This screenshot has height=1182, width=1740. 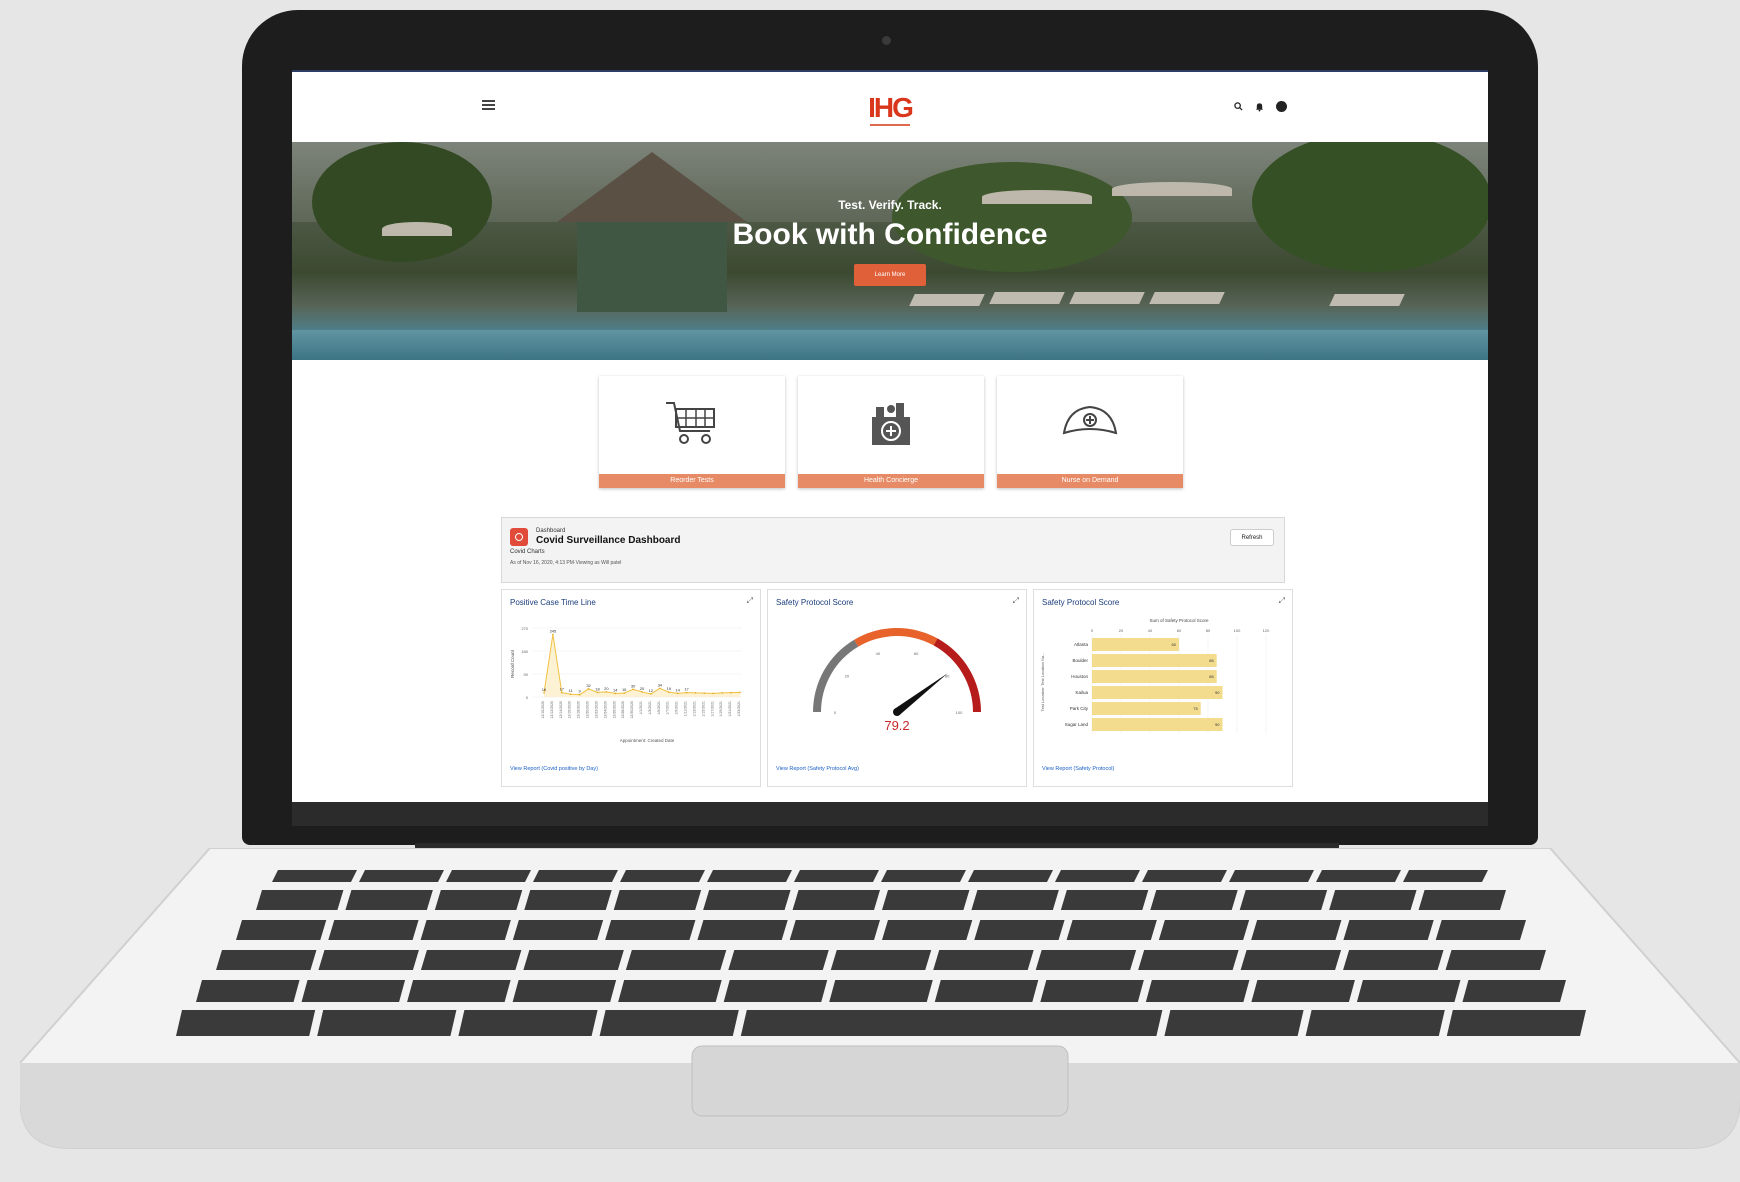 What do you see at coordinates (597, 688) in the screenshot?
I see `data-label: 18` at bounding box center [597, 688].